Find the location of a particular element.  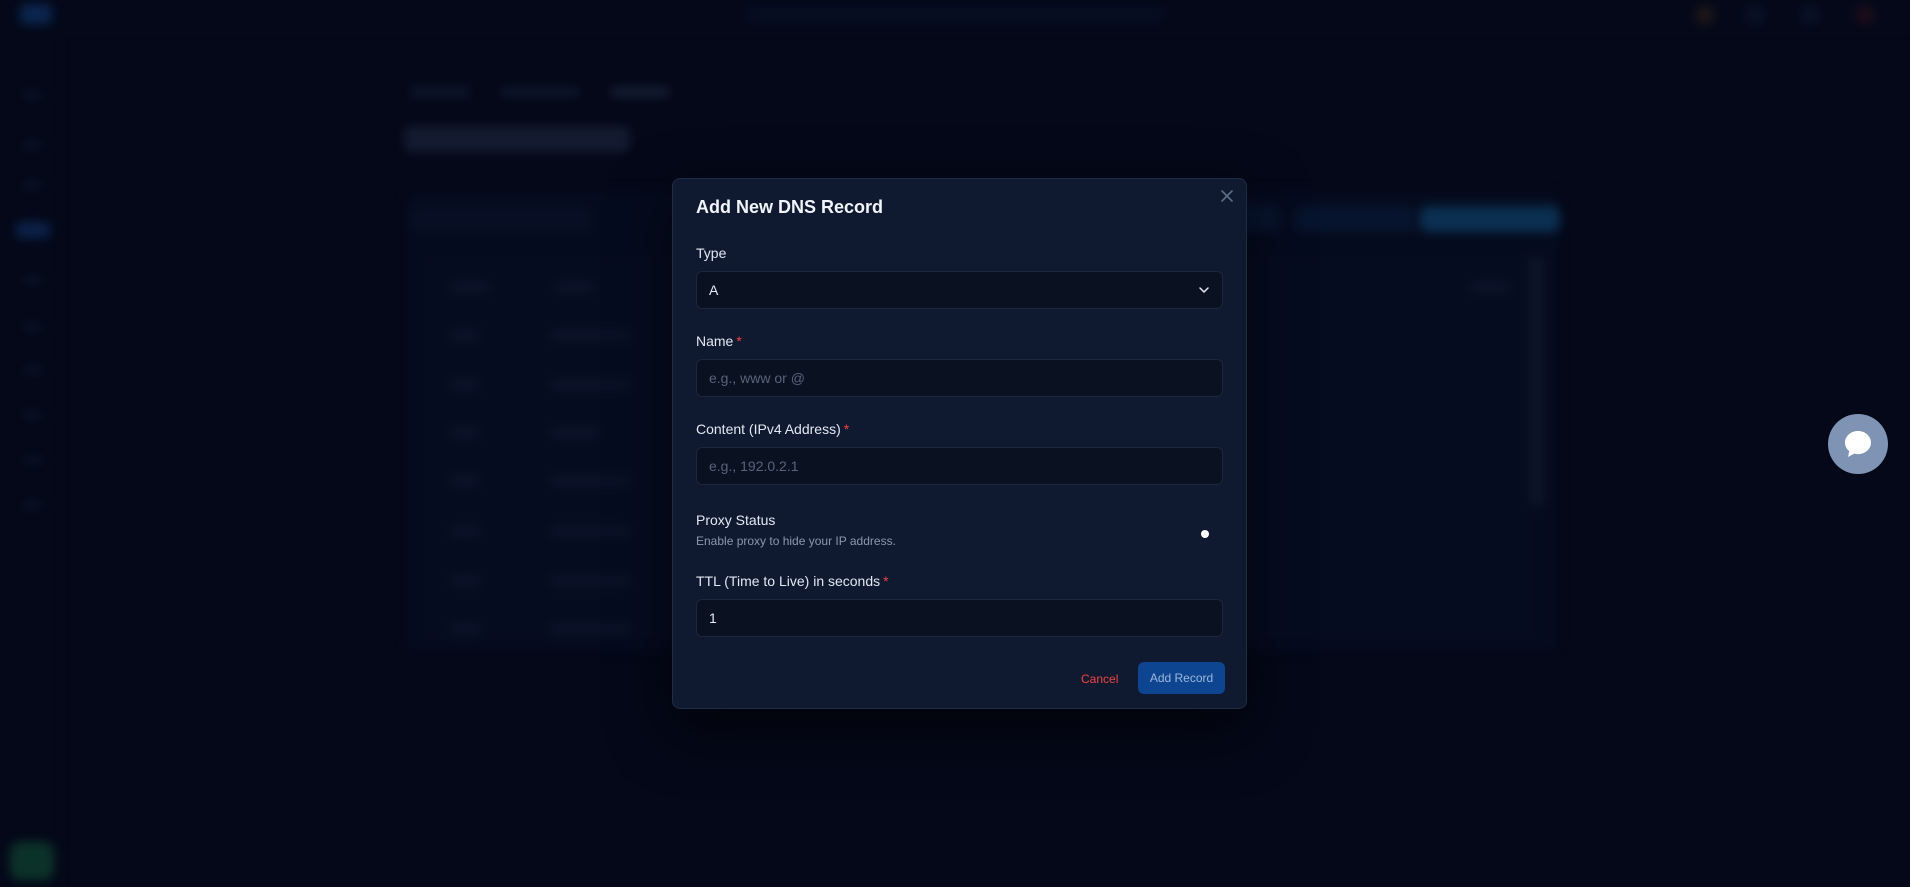

proxy-status-toggle is located at coordinates (1195, 534).